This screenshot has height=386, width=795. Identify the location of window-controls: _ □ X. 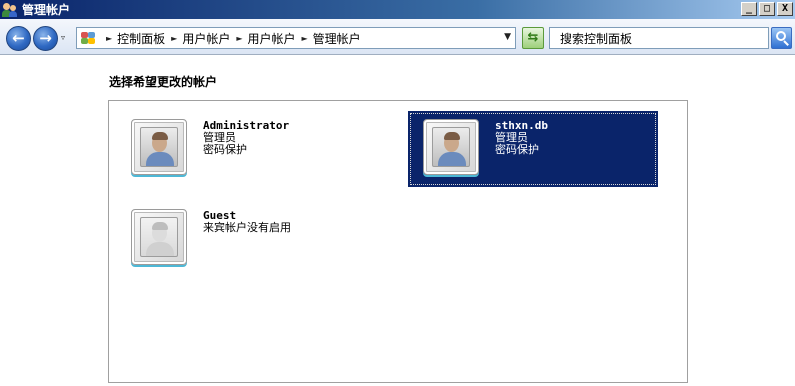
(767, 9).